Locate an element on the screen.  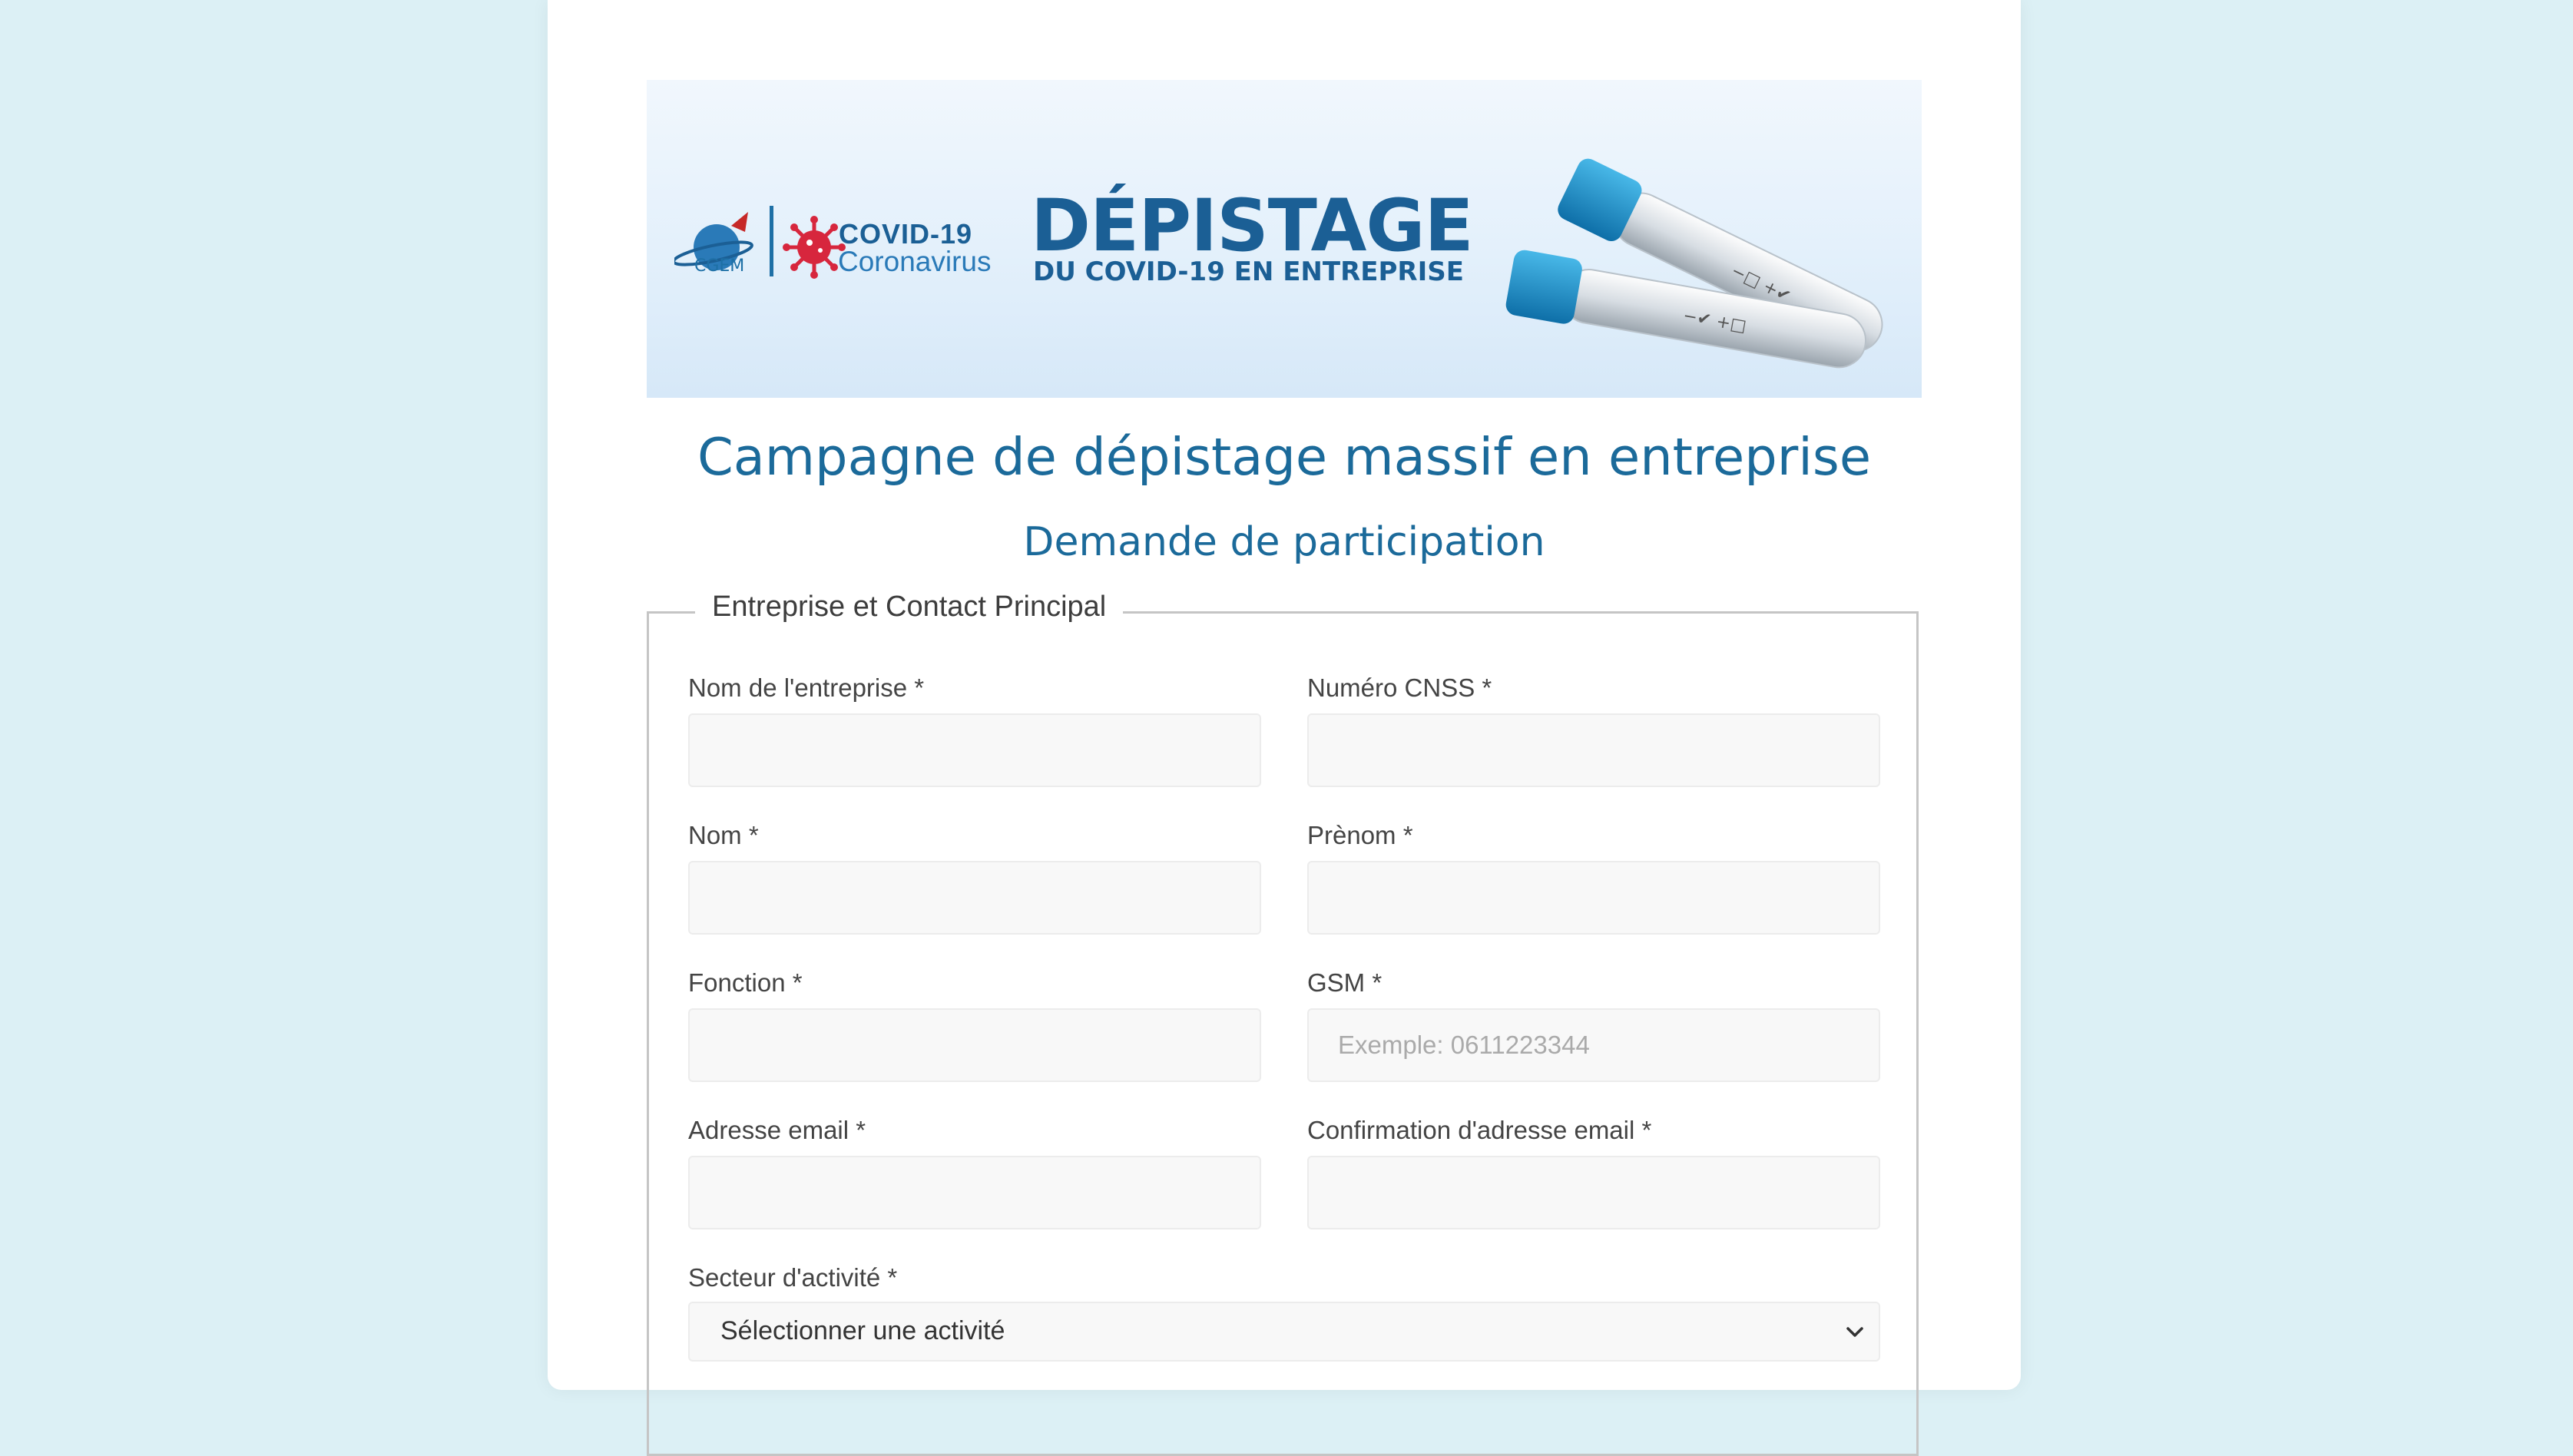
last-name-label: Nom * is located at coordinates (724, 835).